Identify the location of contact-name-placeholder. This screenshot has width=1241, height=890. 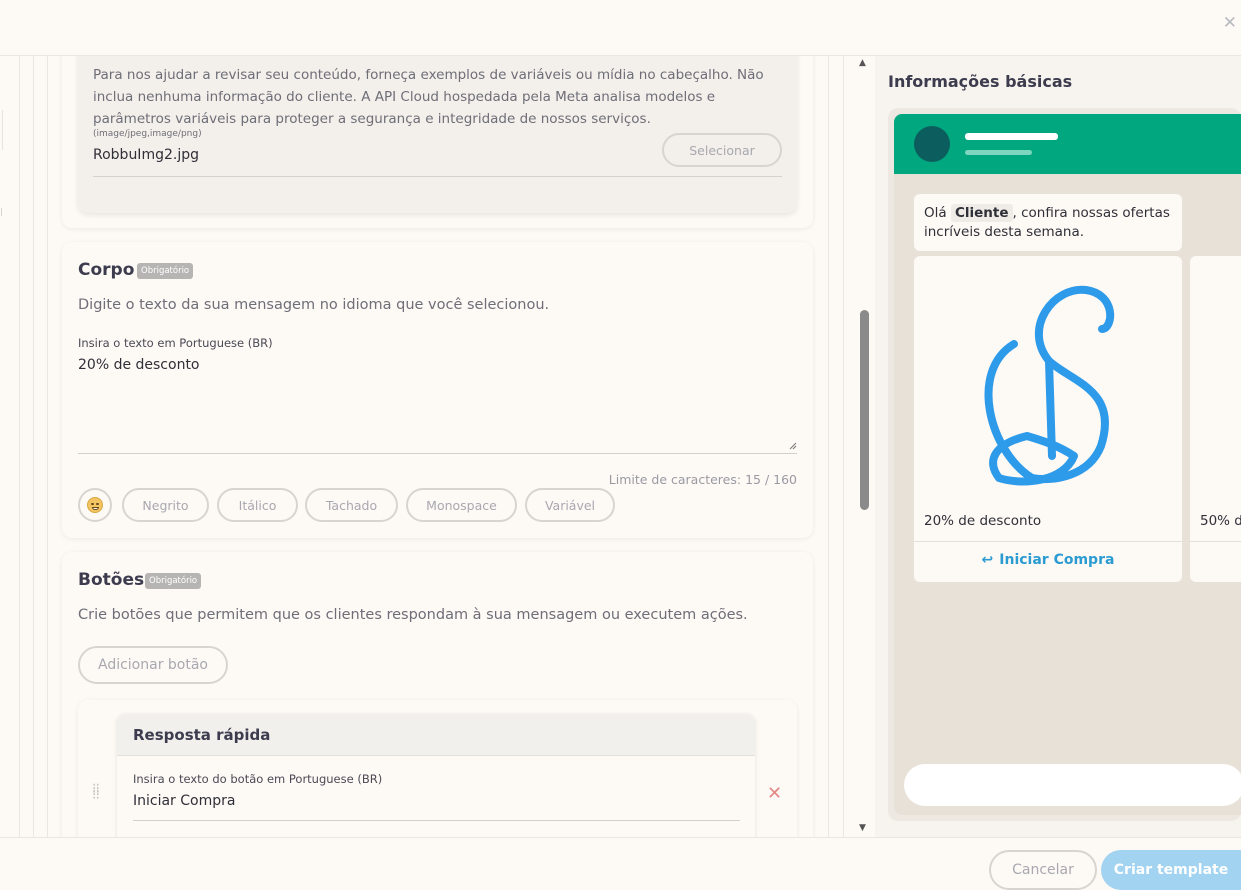
(1011, 136).